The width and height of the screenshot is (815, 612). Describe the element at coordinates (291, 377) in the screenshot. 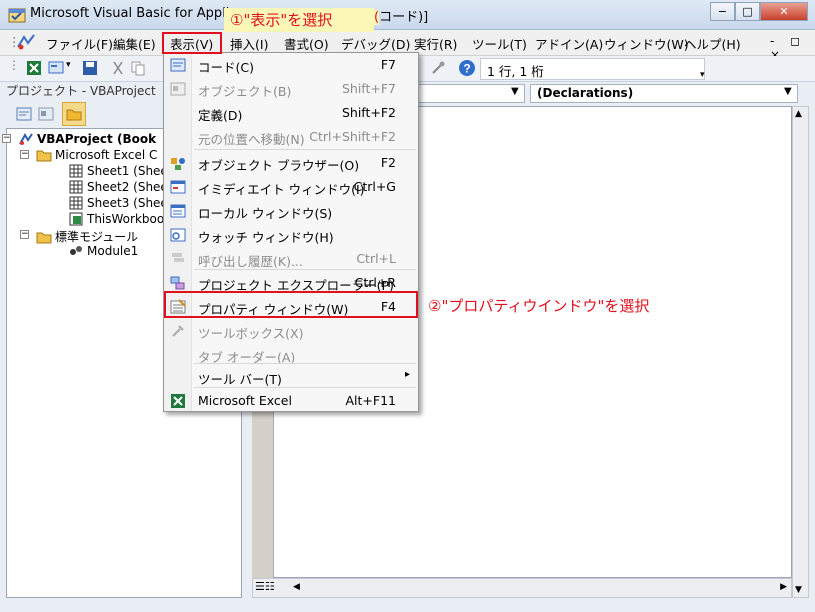

I see `view-menu-item: ツール バー(T) ▸` at that location.